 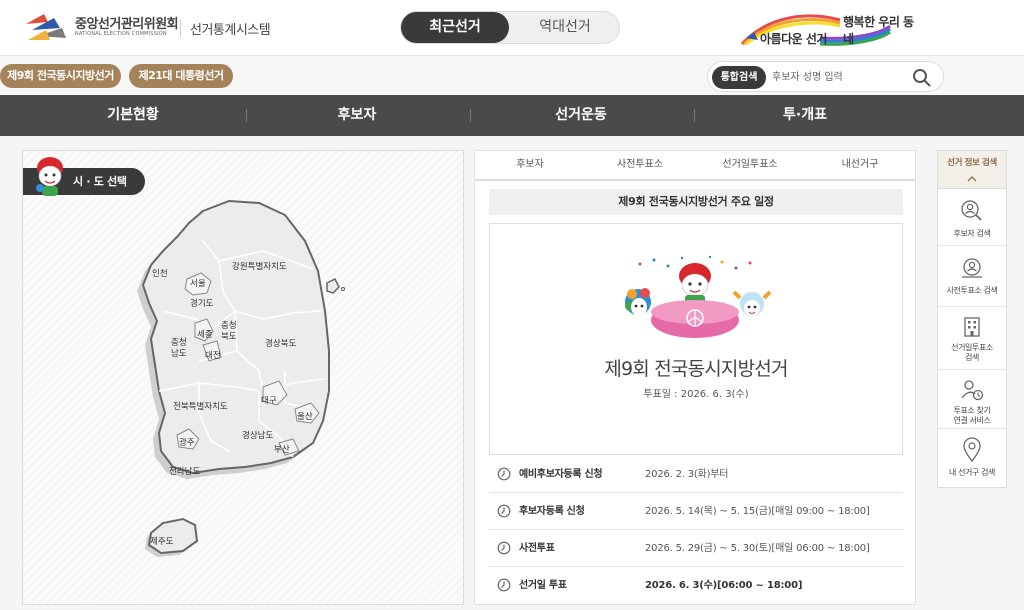 I want to click on region-busan: 부산, so click(x=282, y=449).